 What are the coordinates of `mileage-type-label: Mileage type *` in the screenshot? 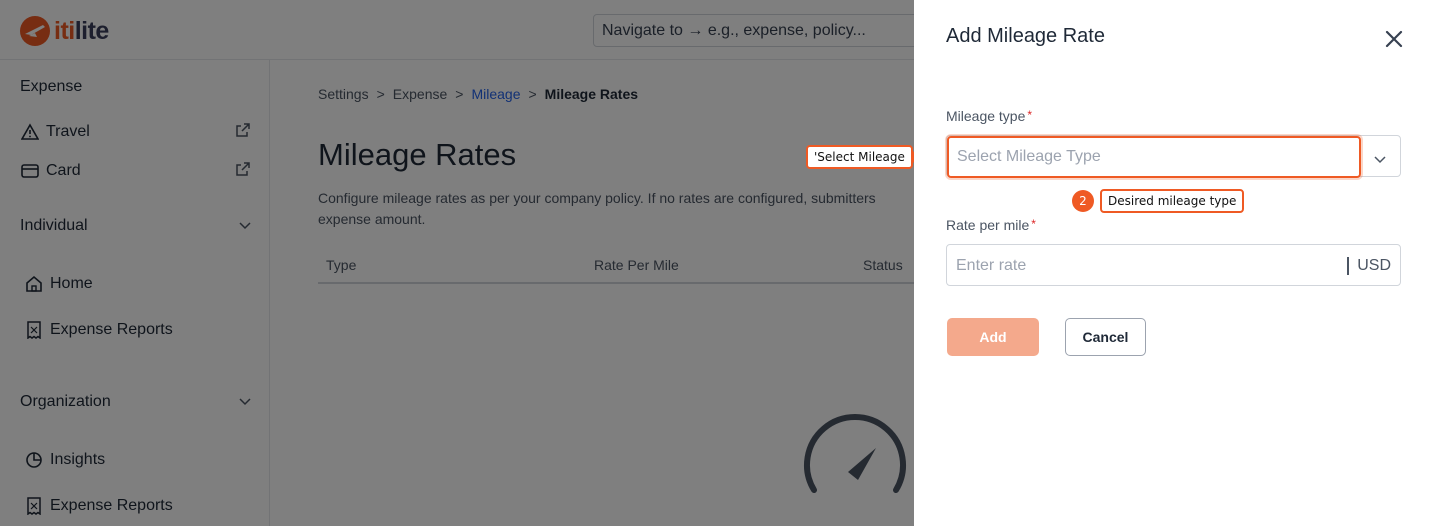 It's located at (989, 116).